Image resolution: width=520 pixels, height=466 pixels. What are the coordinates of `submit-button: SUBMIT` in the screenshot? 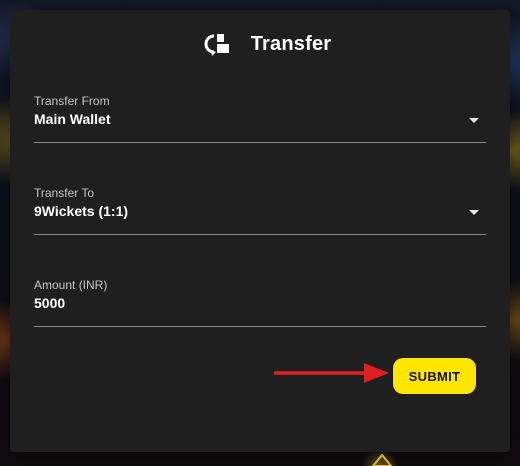 It's located at (434, 376).